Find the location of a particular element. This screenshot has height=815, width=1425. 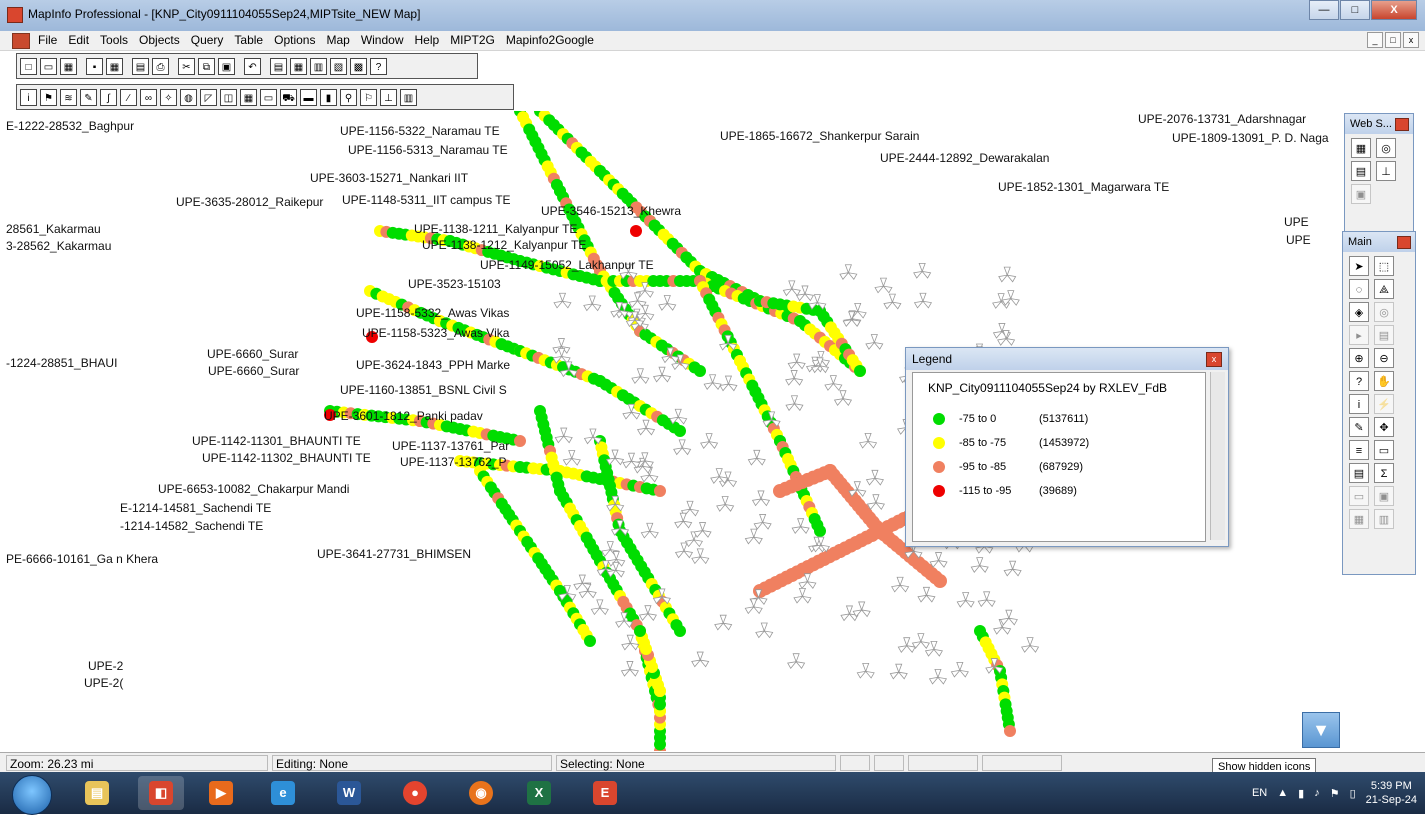

web-palette-close-button is located at coordinates (1402, 124).